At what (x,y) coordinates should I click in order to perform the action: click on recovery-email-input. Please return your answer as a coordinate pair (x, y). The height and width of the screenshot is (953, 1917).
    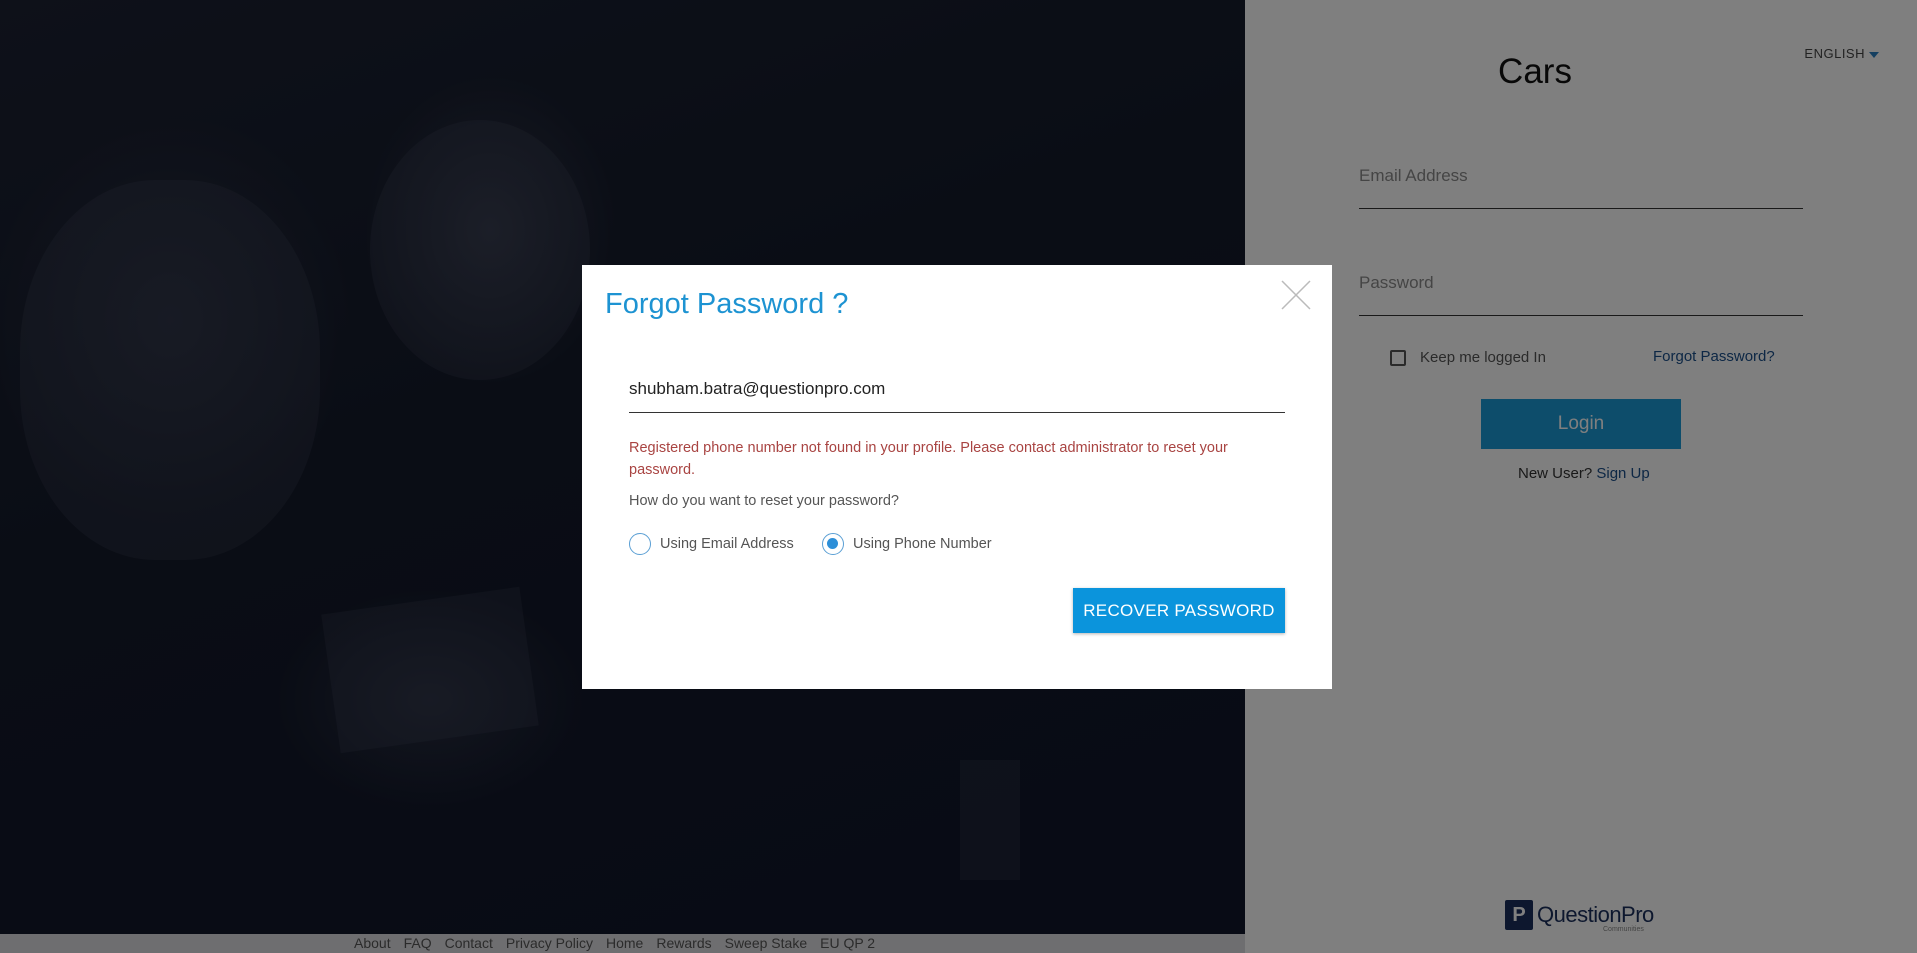
    Looking at the image, I should click on (957, 389).